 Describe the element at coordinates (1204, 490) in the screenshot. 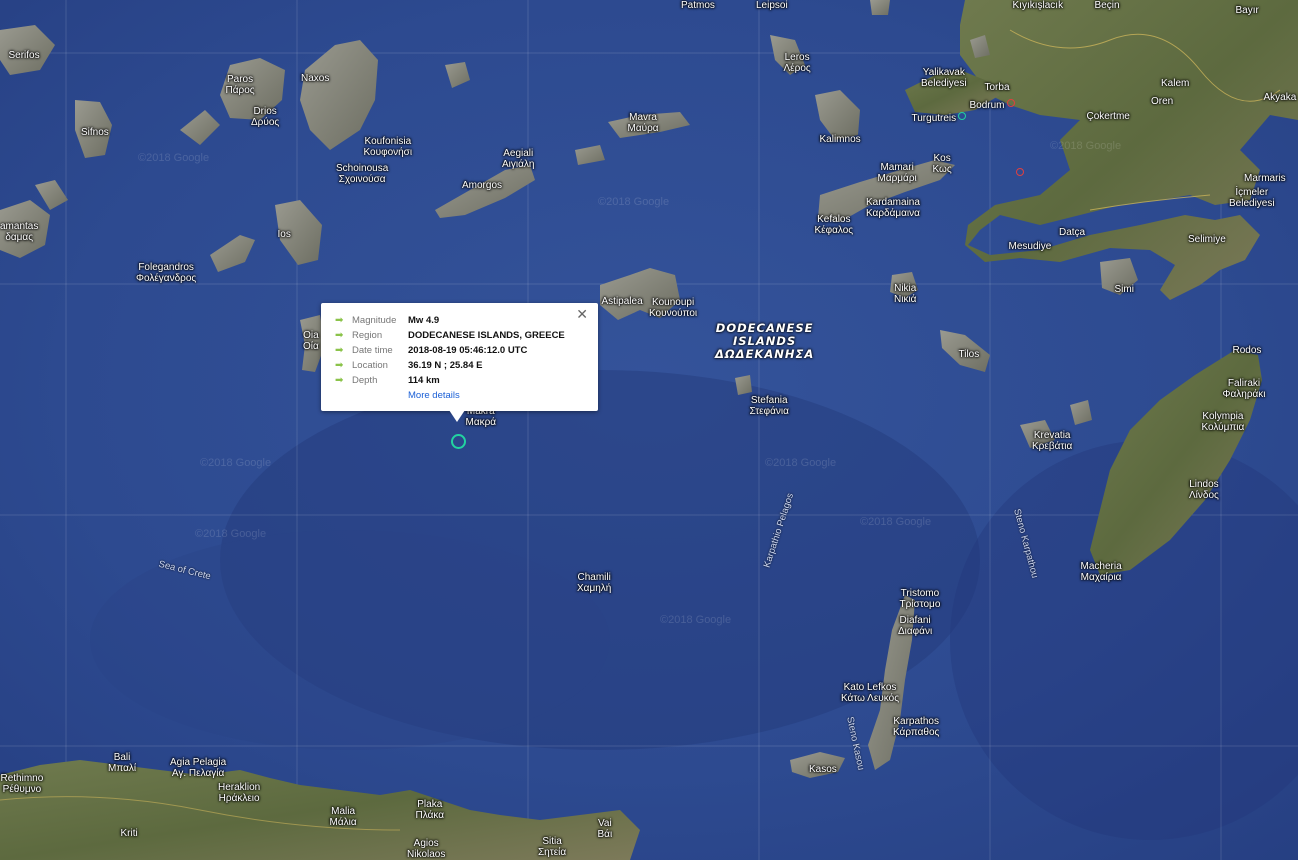

I see `place-label: Lindos Λίνδος` at that location.